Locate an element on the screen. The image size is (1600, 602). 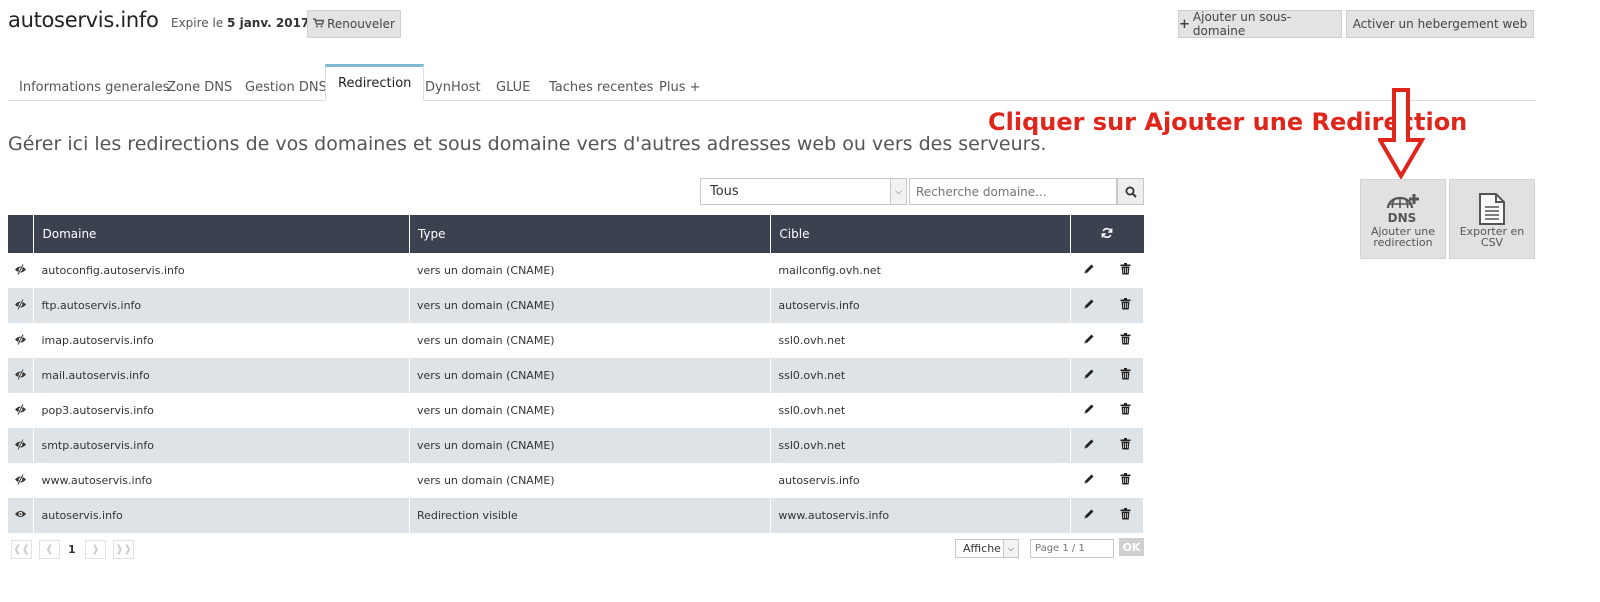
tab-taches-recentes: Taches recentes is located at coordinates (601, 87).